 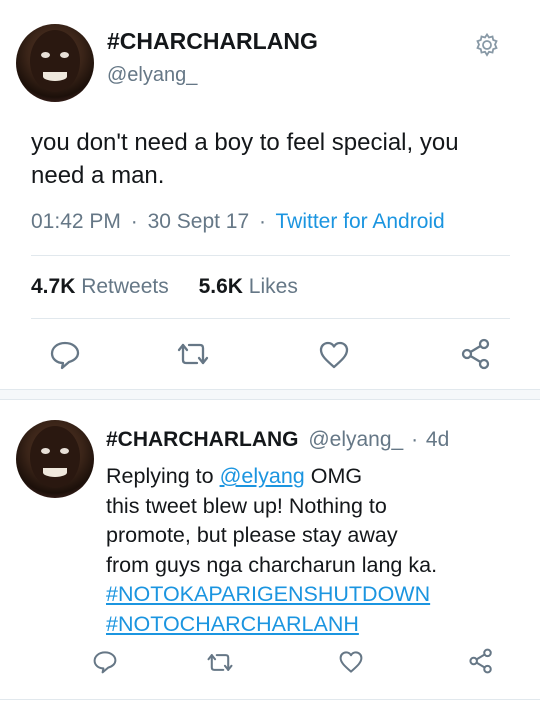 I want to click on retweets-count: 4.7K, so click(x=53, y=286).